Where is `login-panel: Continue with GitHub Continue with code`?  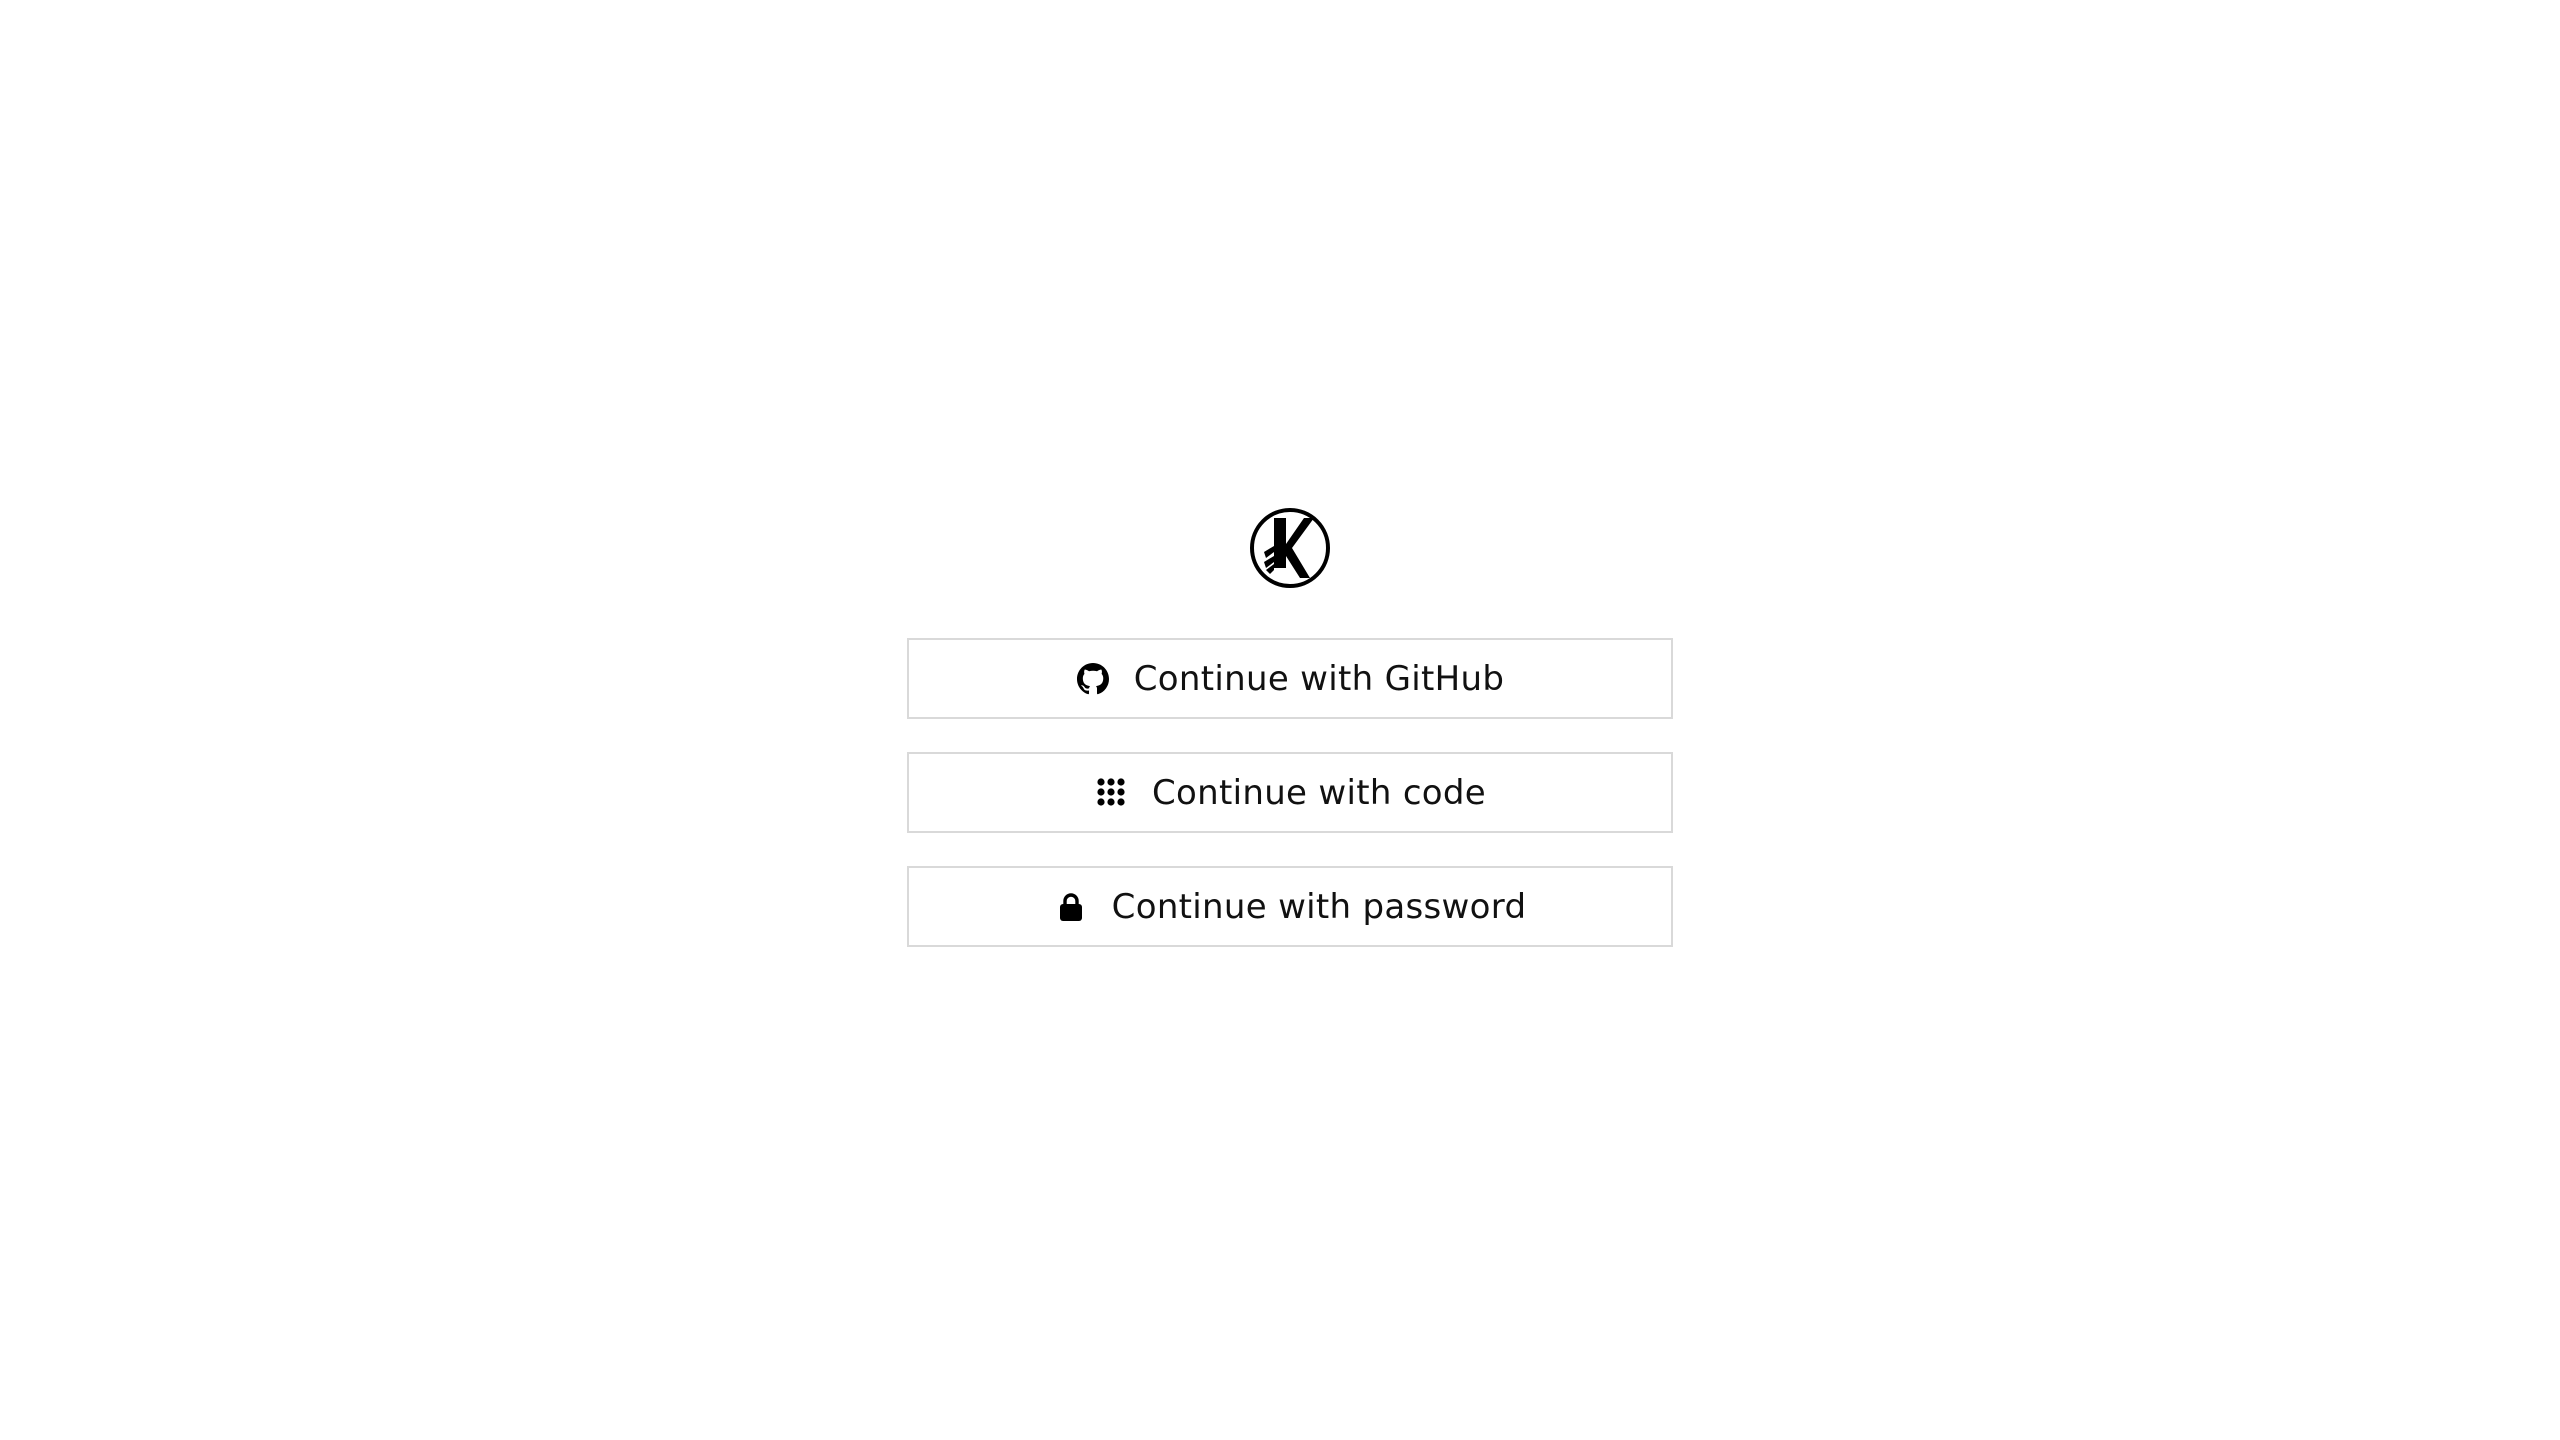
login-panel: Continue with GitHub Continue with code is located at coordinates (1290, 726).